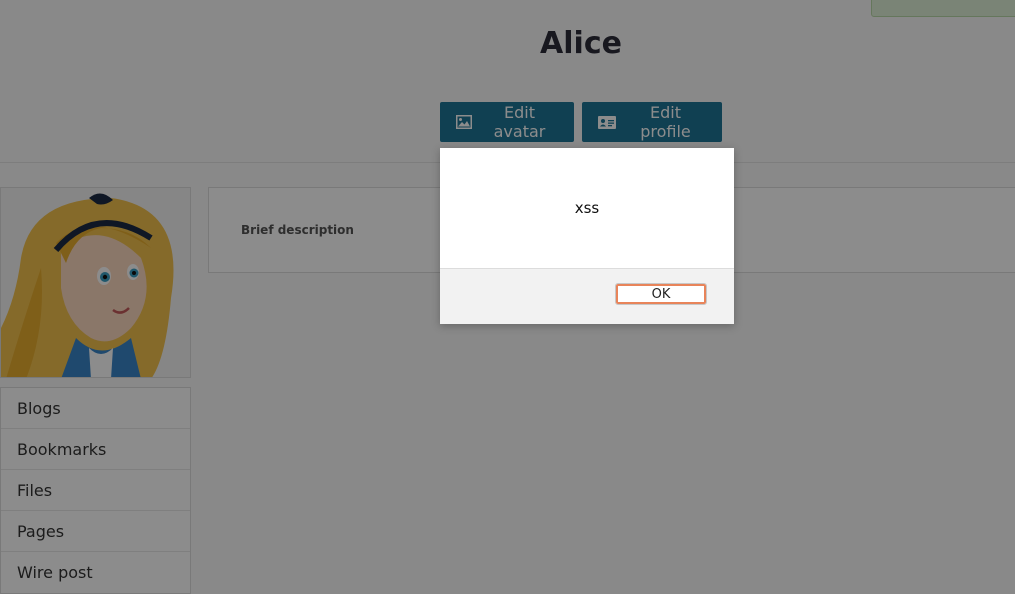 This screenshot has width=1015, height=594. What do you see at coordinates (587, 236) in the screenshot?
I see `alert-dialog: xss OK` at bounding box center [587, 236].